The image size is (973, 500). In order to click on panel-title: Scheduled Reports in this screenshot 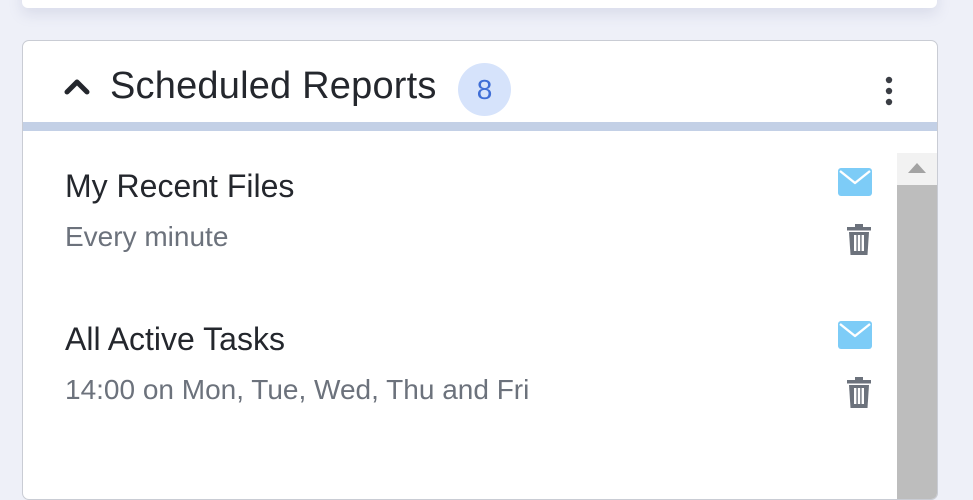, I will do `click(273, 86)`.